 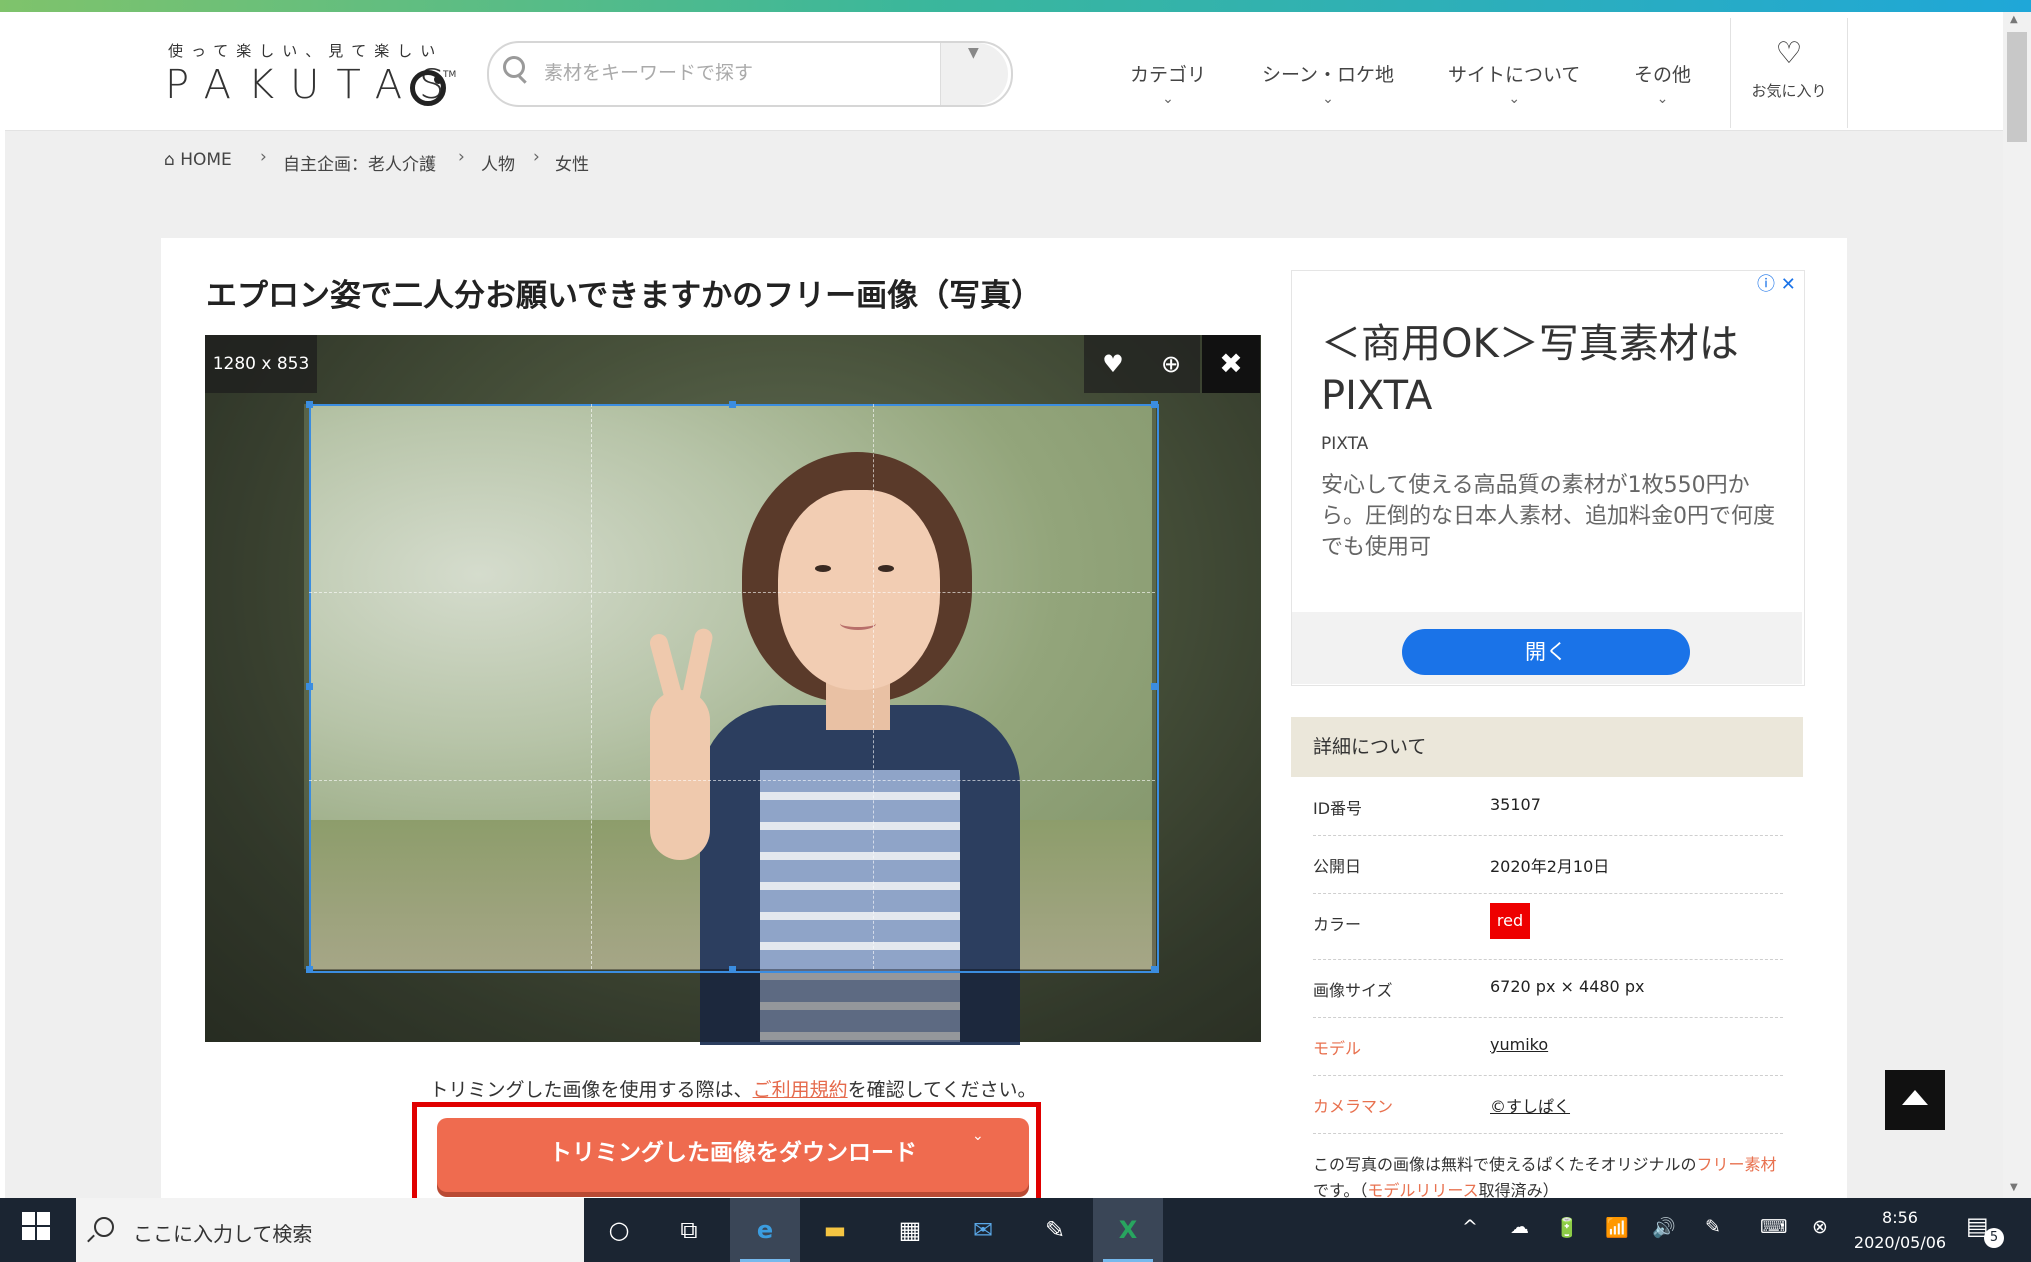 I want to click on details-heading: 詳細について, so click(x=1547, y=747).